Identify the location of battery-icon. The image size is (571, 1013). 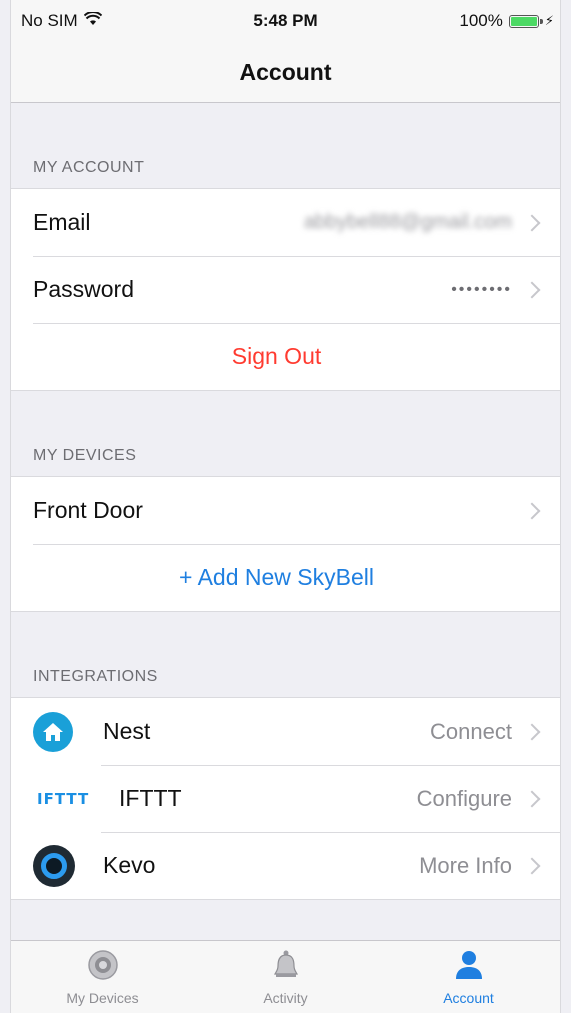
(525, 21).